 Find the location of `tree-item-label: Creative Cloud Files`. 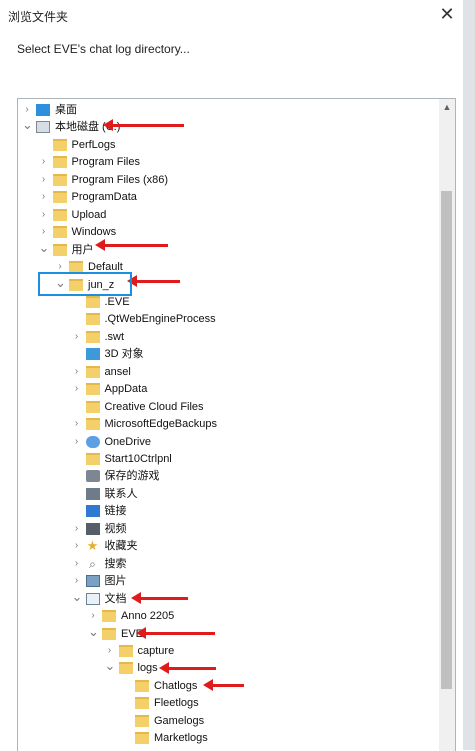

tree-item-label: Creative Cloud Files is located at coordinates (154, 406).